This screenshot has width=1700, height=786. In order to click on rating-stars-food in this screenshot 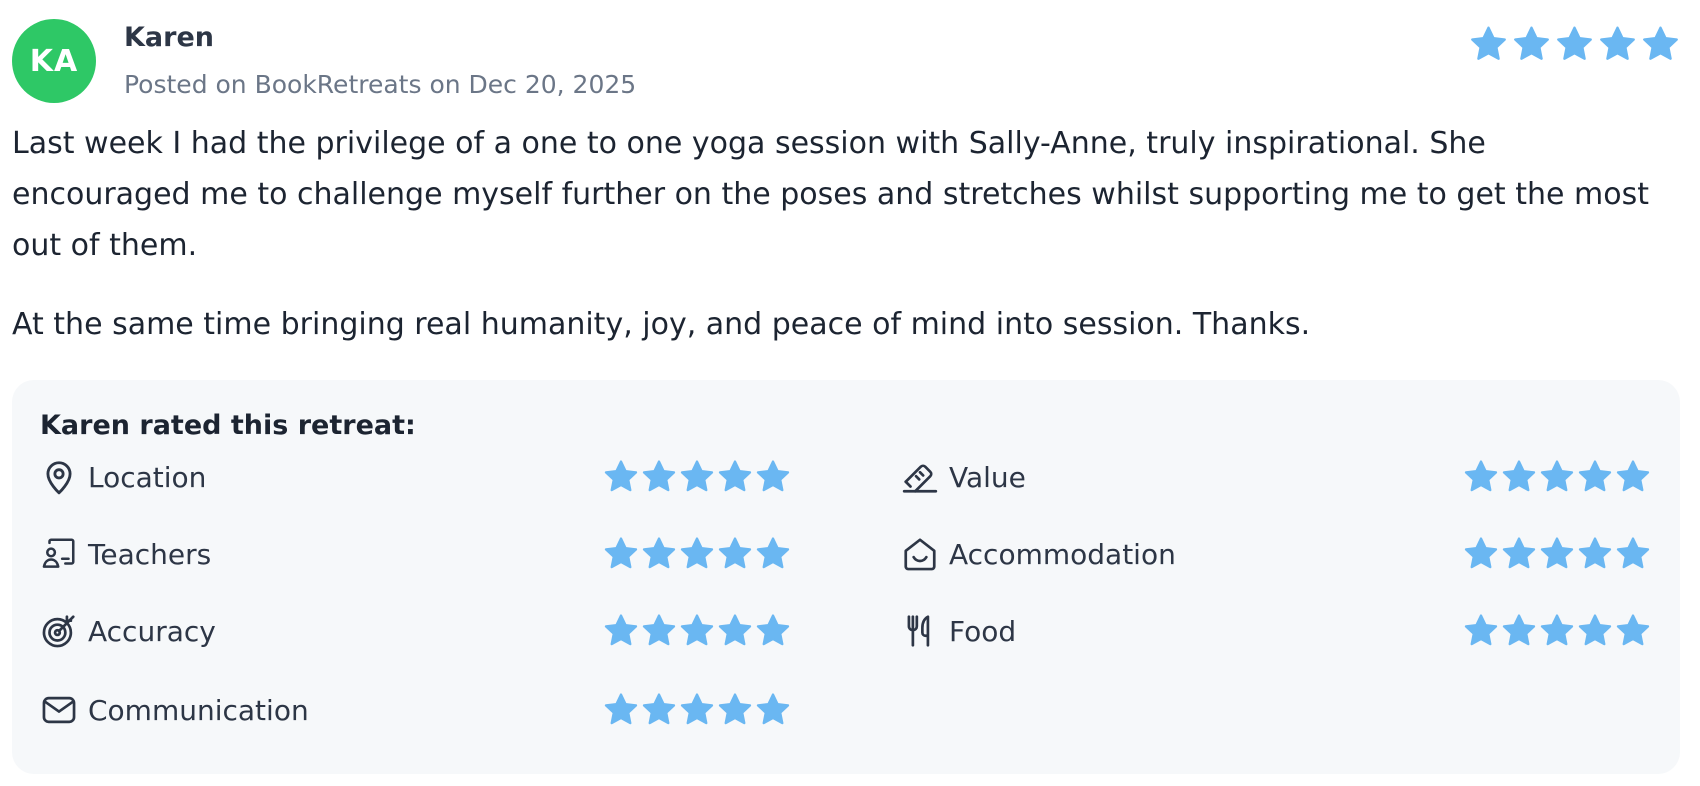, I will do `click(1557, 631)`.